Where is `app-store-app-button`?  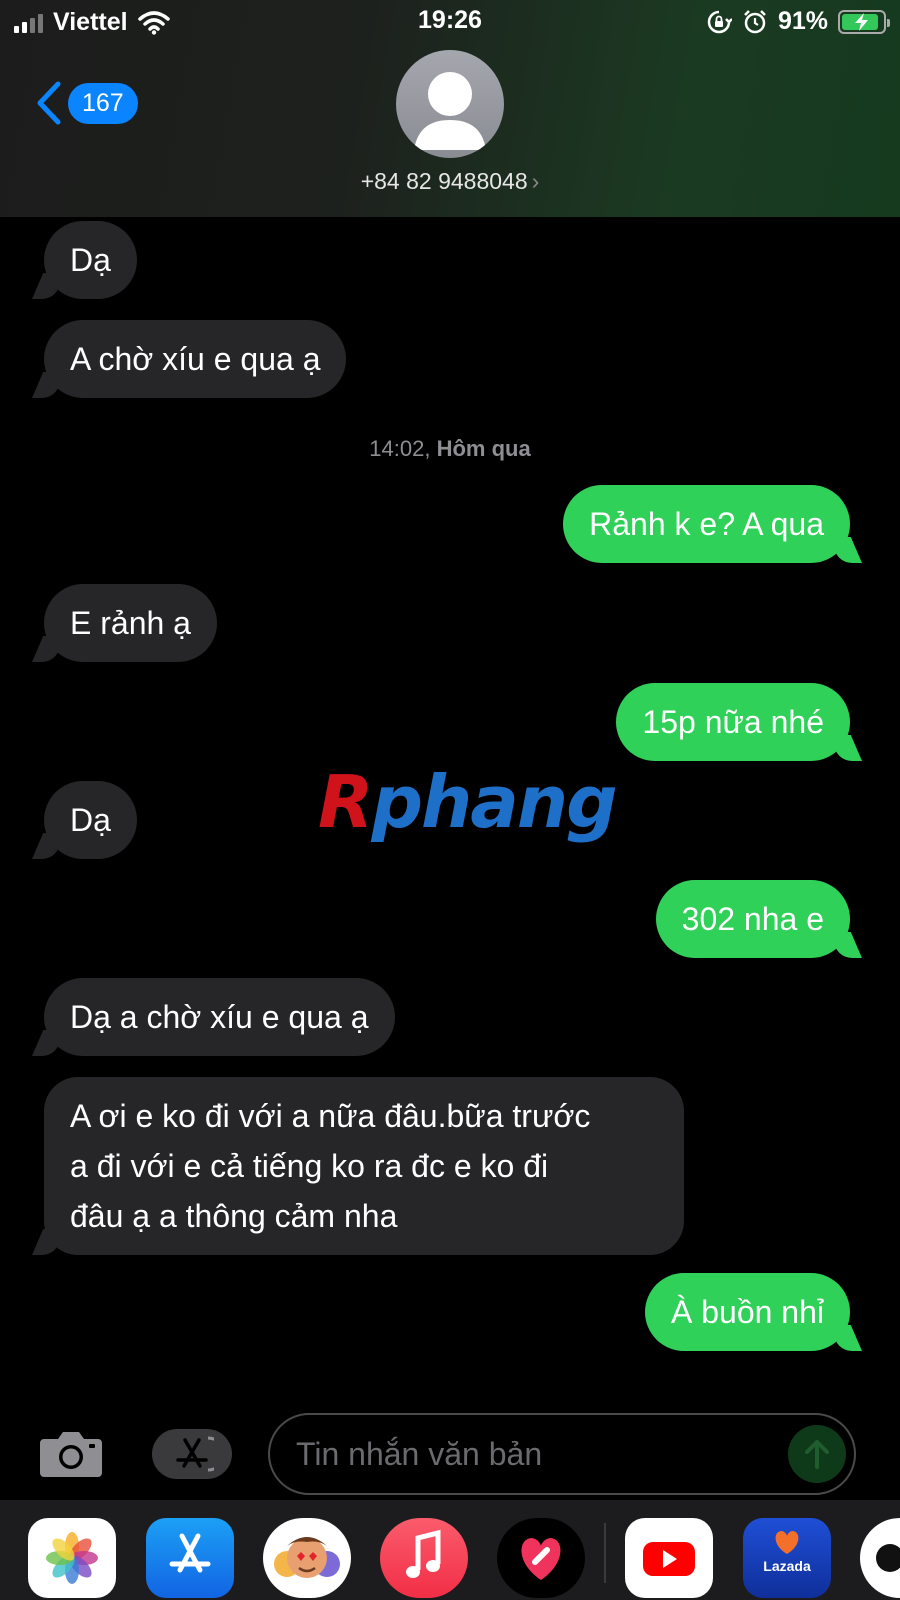
app-store-app-button is located at coordinates (190, 1558).